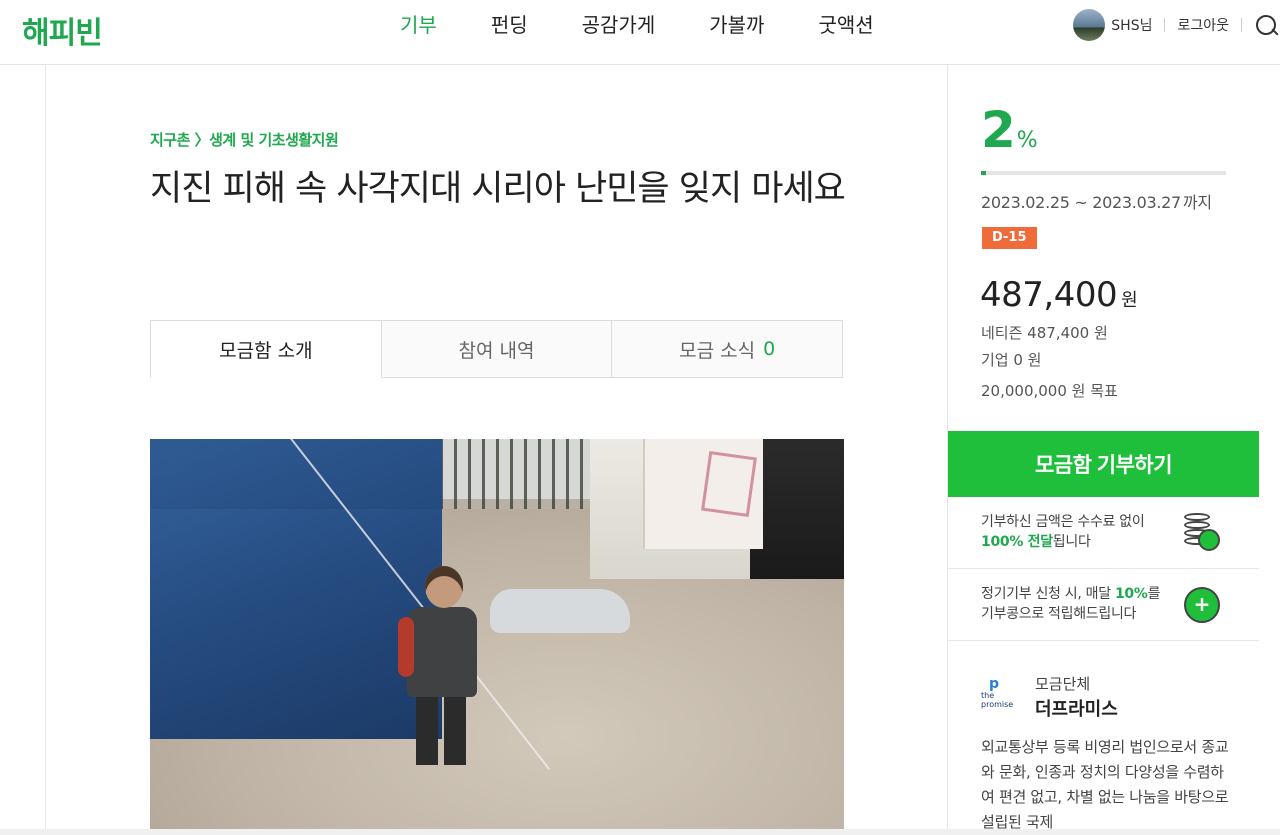 The height and width of the screenshot is (835, 1280). I want to click on campaign-period: 2023.02.25 ~ 2023.03.27 까지, so click(1096, 201).